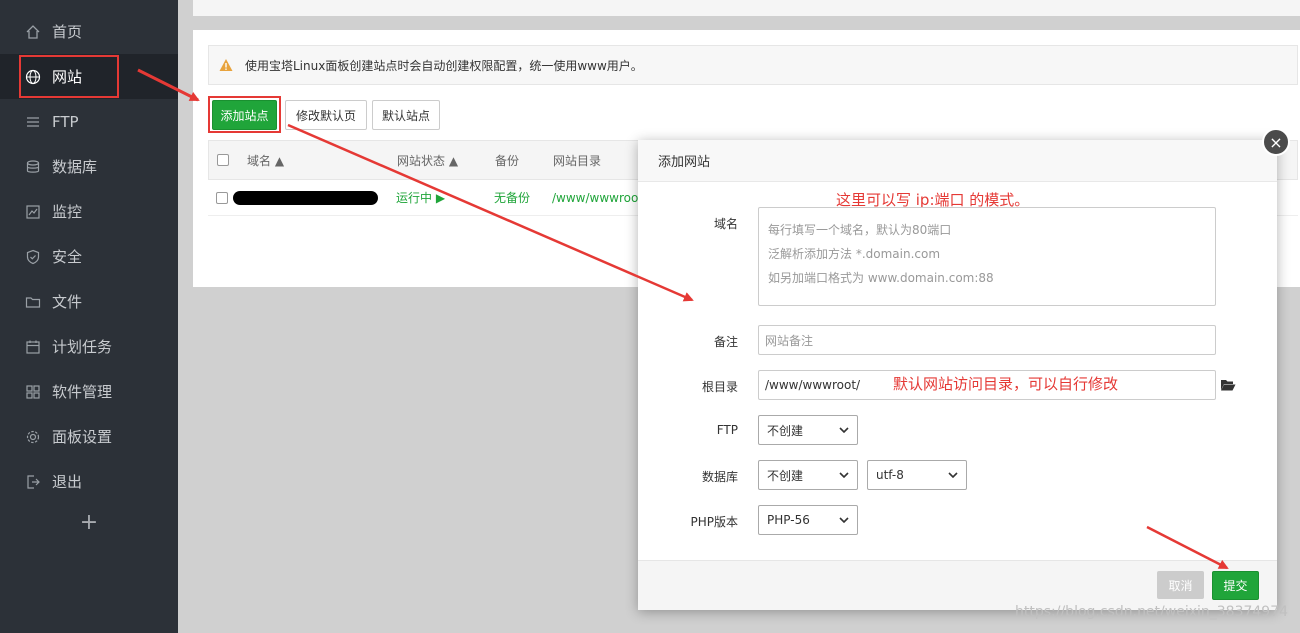  Describe the element at coordinates (1187, 547) in the screenshot. I see `arrow-to-submit` at that location.